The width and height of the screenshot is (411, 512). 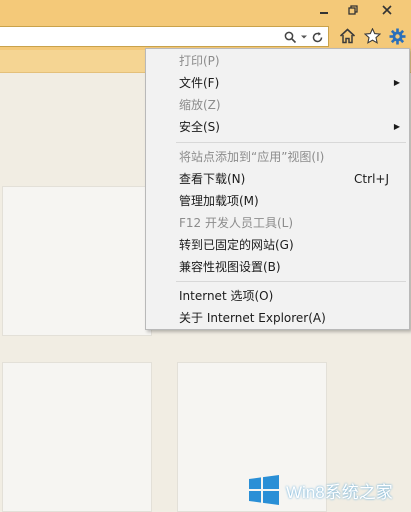 What do you see at coordinates (304, 37) in the screenshot?
I see `dropdown-arrow-icon` at bounding box center [304, 37].